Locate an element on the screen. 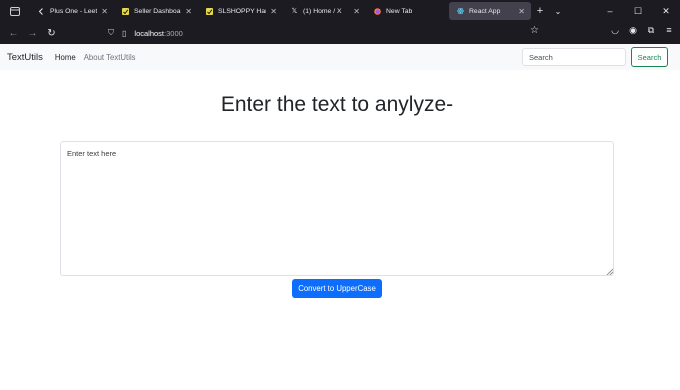 Image resolution: width=680 pixels, height=390 pixels. browser-toolbar: ← → ↻ ⛉ ▯ localhost:3000 ☆ ◡ ◉ ⧉ ≡ is located at coordinates (340, 33).